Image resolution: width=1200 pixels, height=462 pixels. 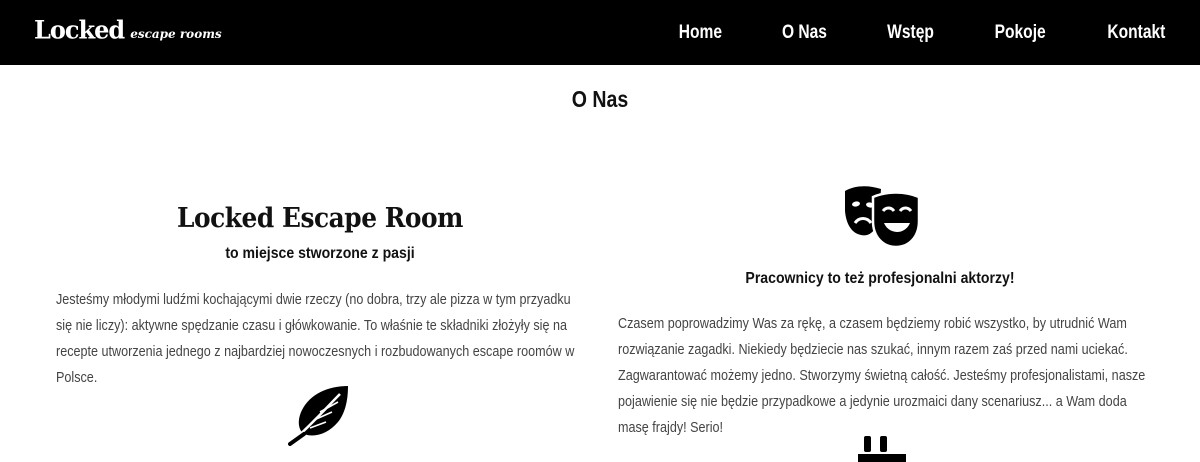 I want to click on brand-title: Locked Escape Room, so click(x=320, y=218).